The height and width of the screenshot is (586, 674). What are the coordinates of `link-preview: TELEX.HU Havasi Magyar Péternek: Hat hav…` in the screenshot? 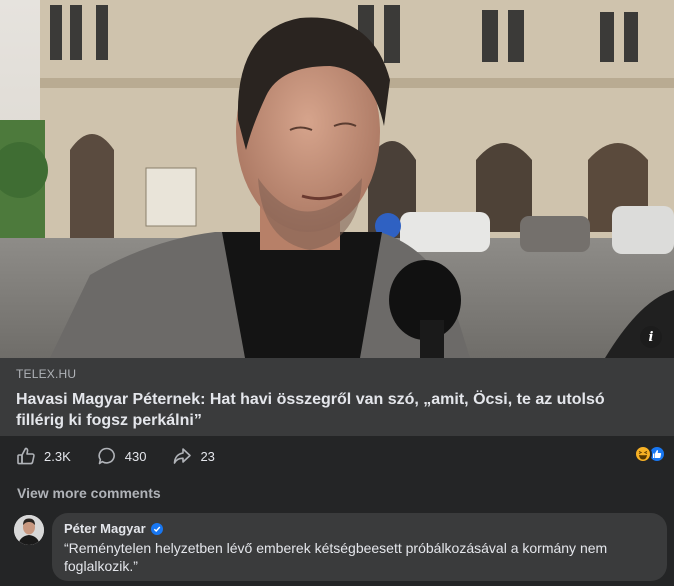 It's located at (337, 397).